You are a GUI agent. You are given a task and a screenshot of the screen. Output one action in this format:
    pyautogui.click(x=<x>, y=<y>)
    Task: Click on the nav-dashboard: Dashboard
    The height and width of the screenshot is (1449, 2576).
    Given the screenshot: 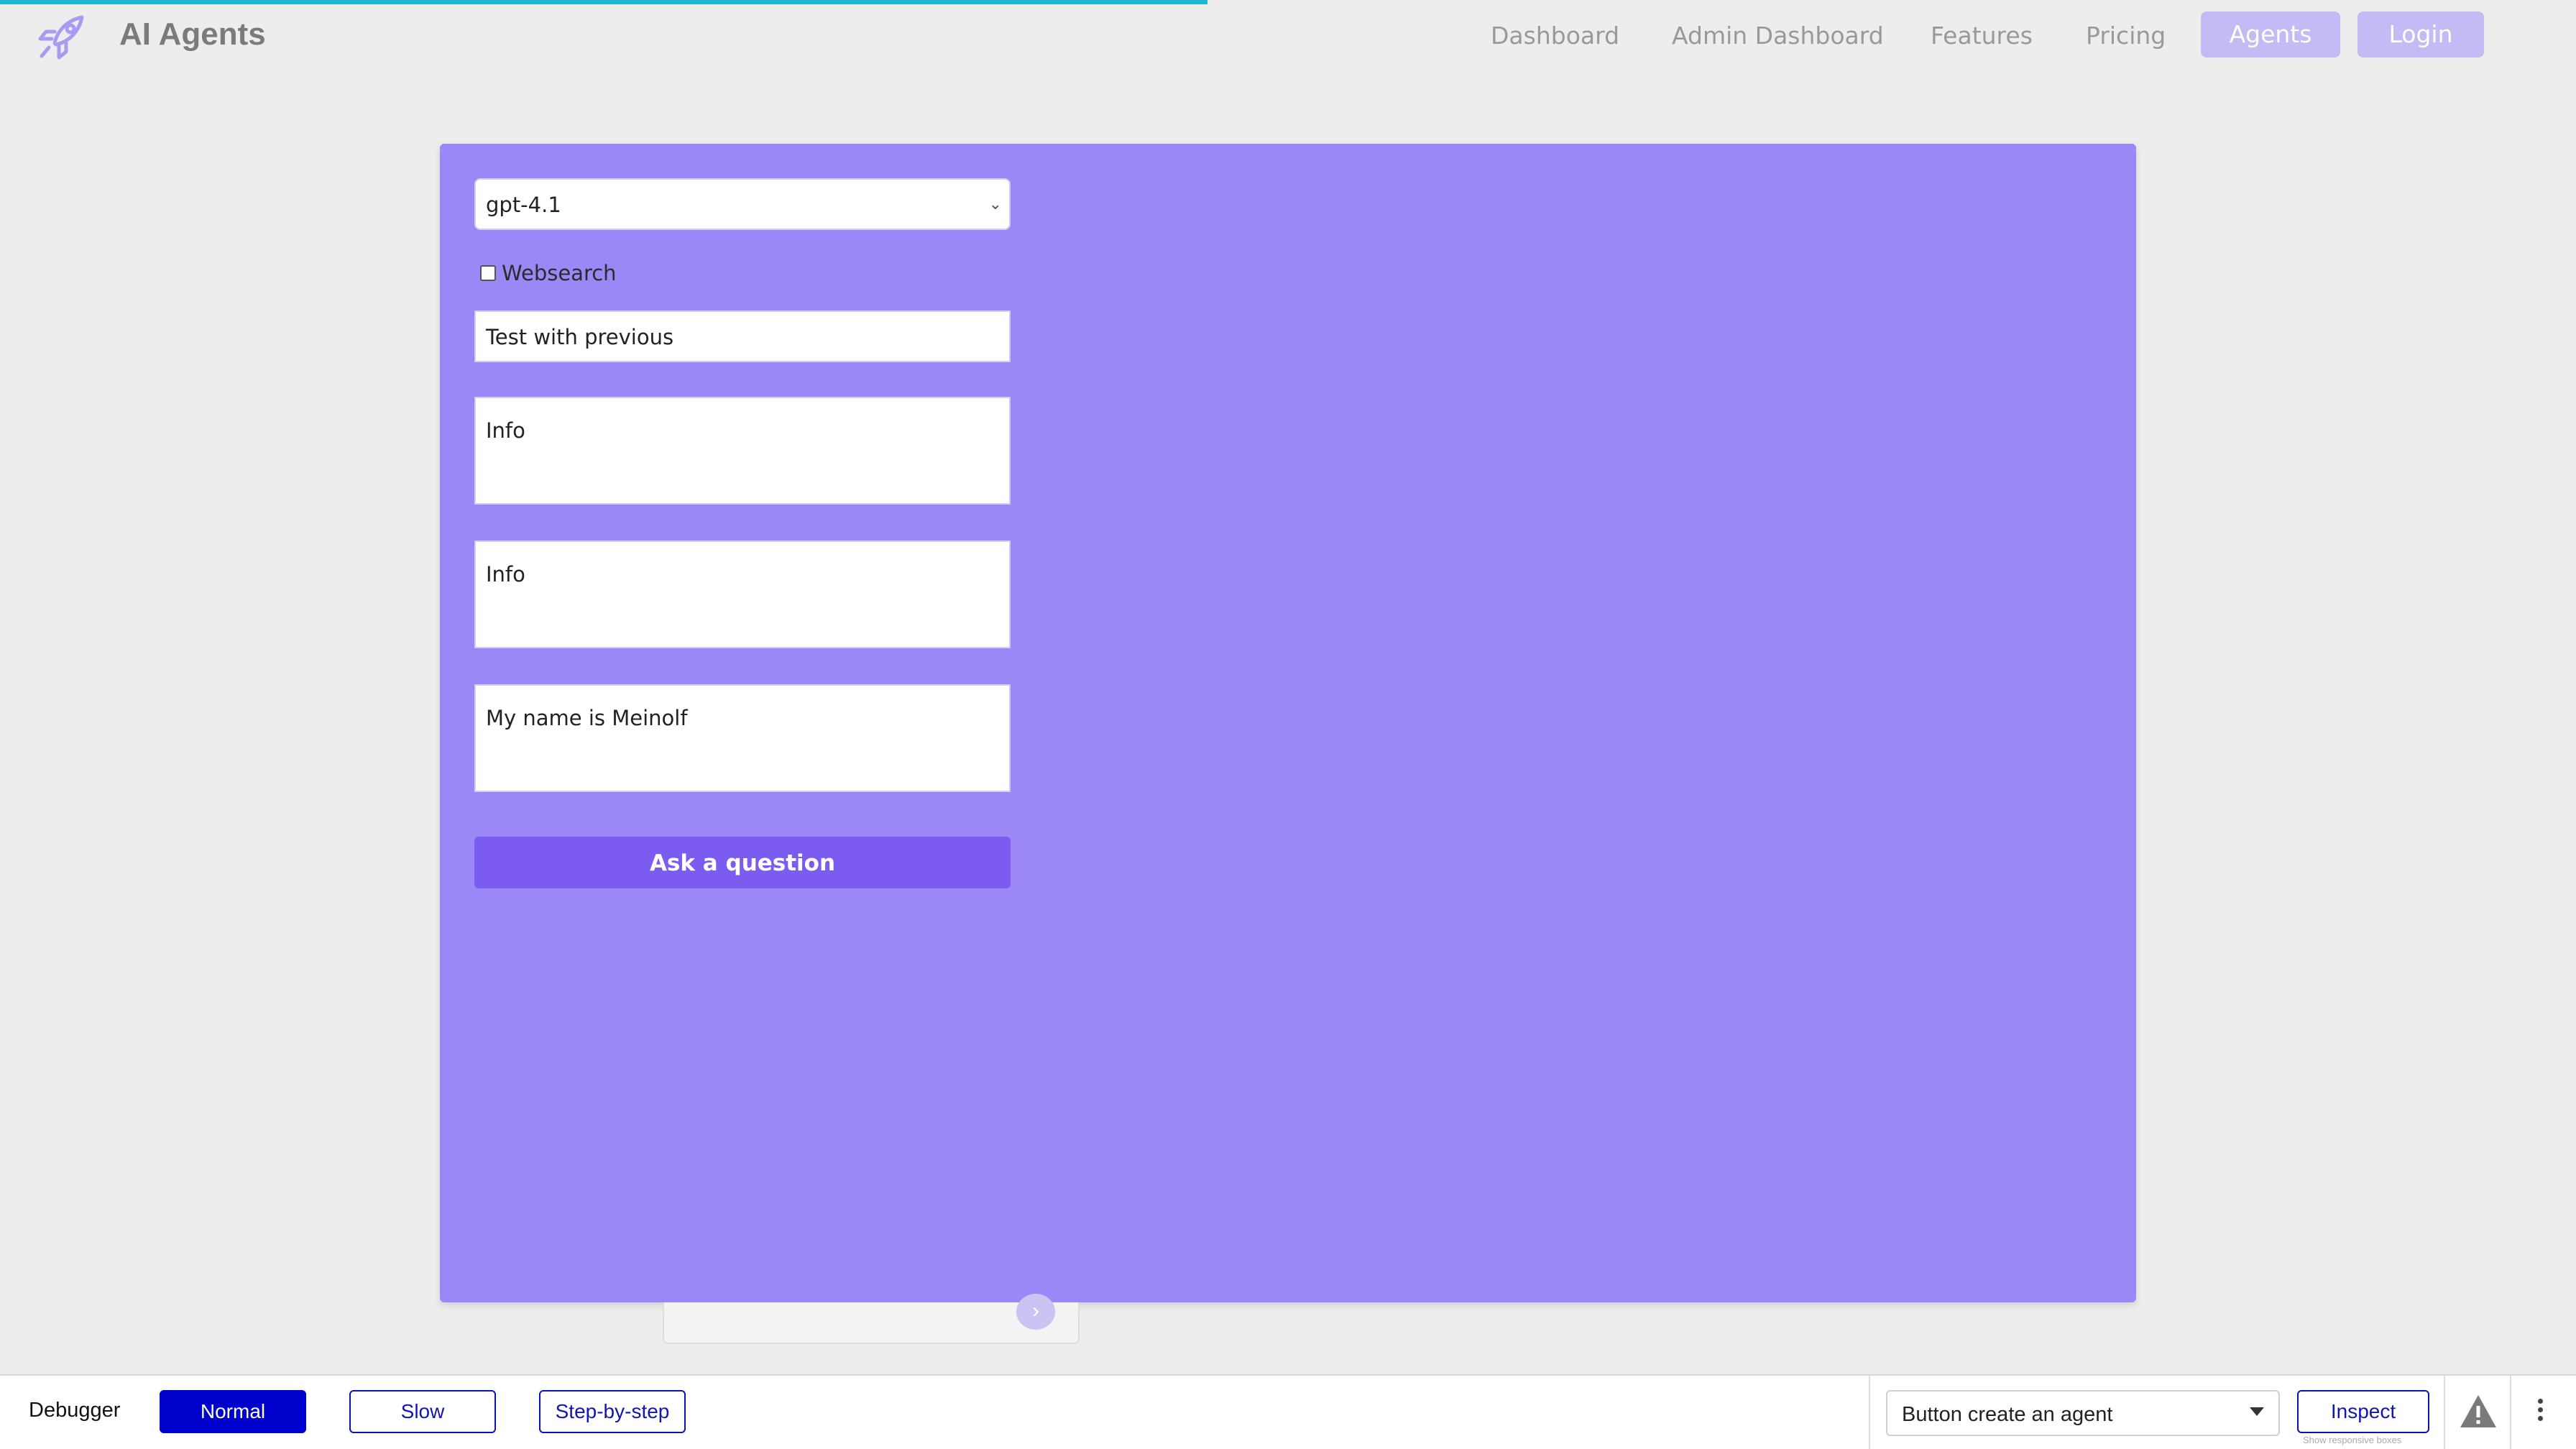 What is the action you would take?
    pyautogui.click(x=1555, y=36)
    